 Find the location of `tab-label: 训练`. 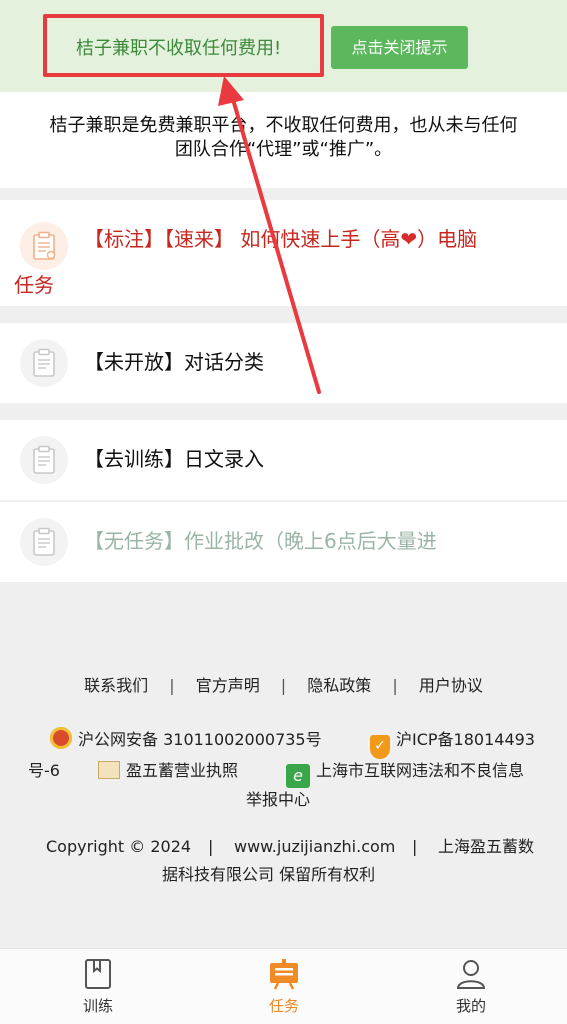

tab-label: 训练 is located at coordinates (97, 1006).